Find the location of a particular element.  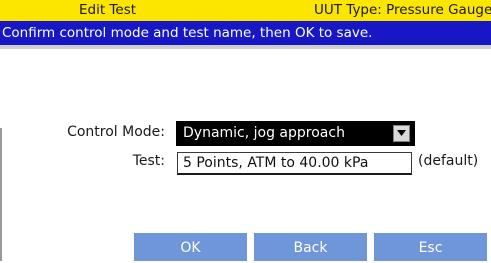

esc-button: Esc is located at coordinates (430, 247).